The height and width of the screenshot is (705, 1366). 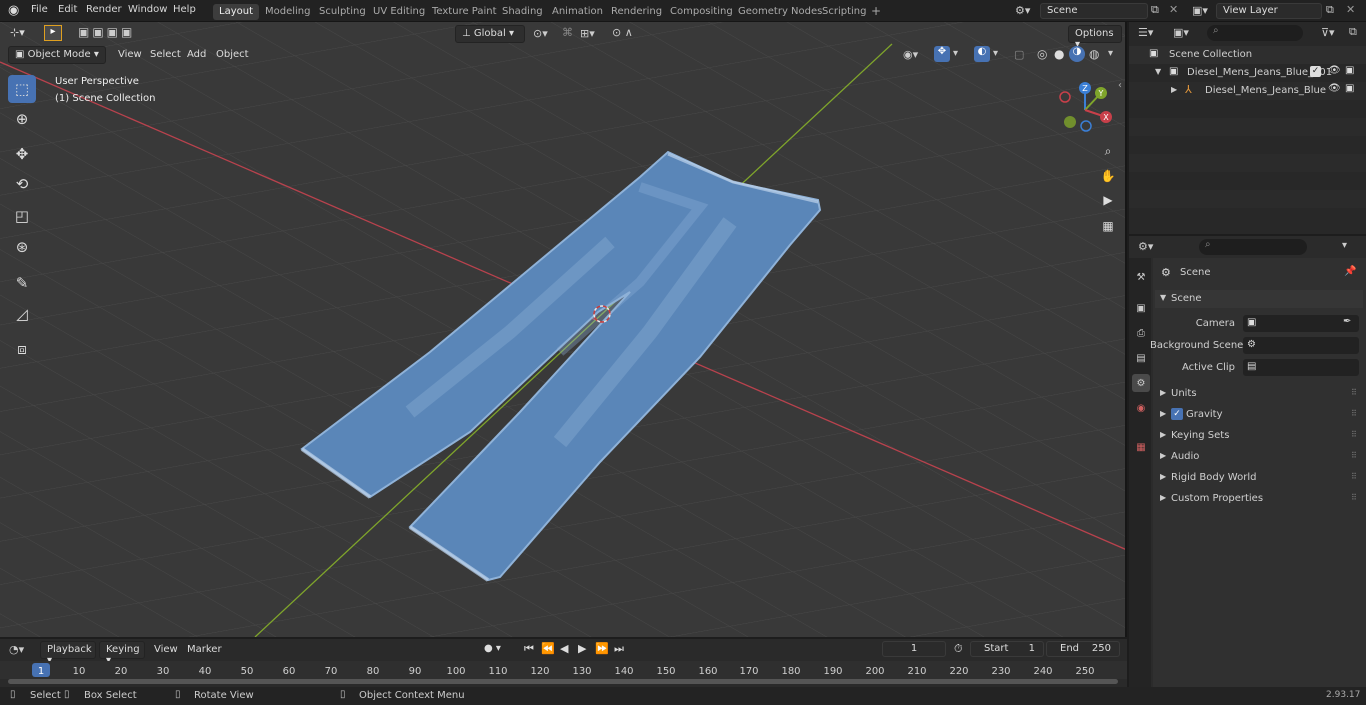 I want to click on menu-render: Render, so click(x=104, y=9).